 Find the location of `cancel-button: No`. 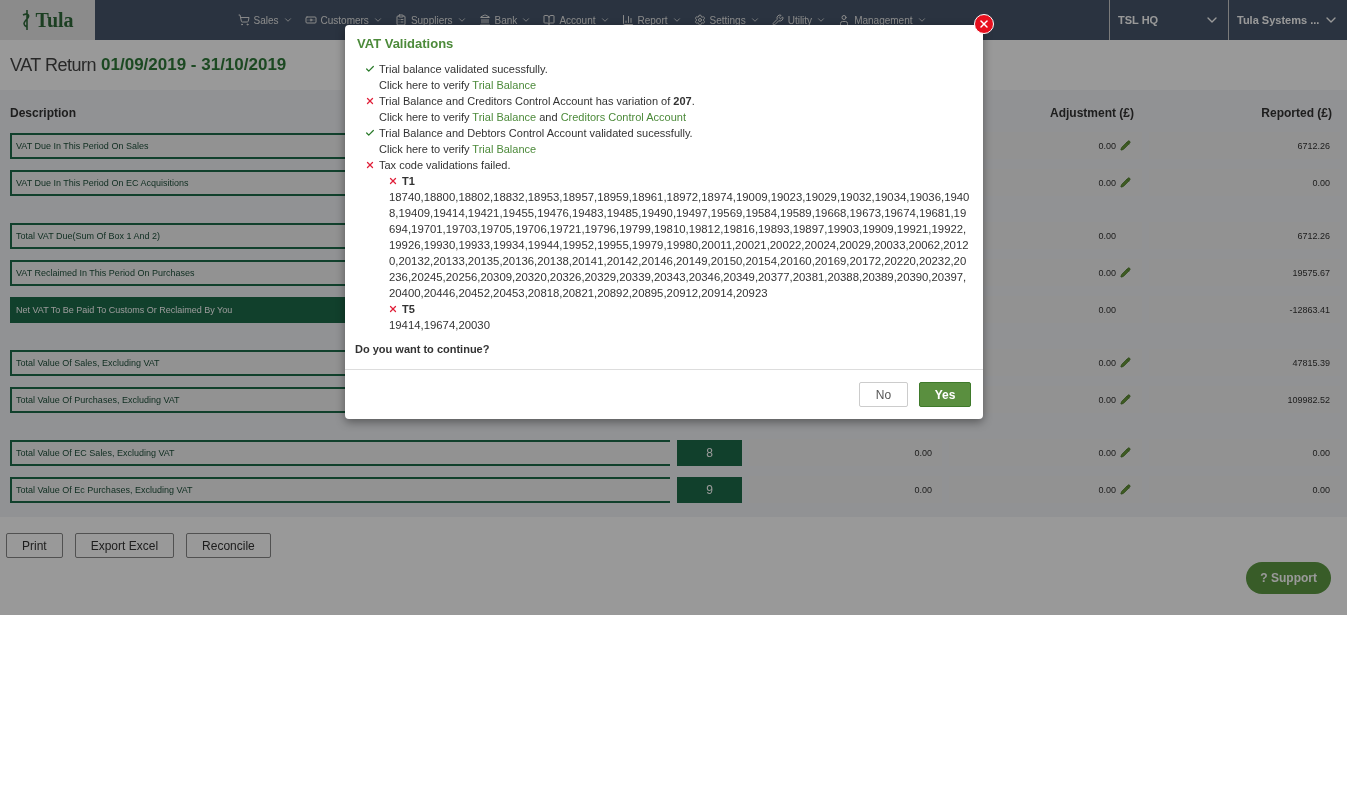

cancel-button: No is located at coordinates (883, 394).